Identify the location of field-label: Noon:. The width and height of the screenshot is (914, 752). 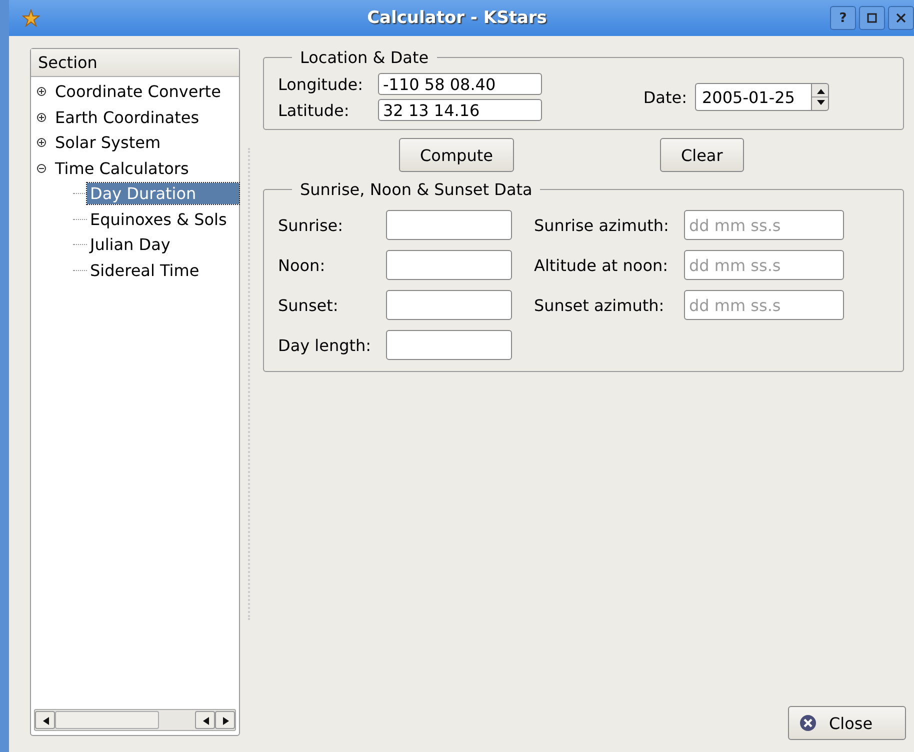
(302, 265).